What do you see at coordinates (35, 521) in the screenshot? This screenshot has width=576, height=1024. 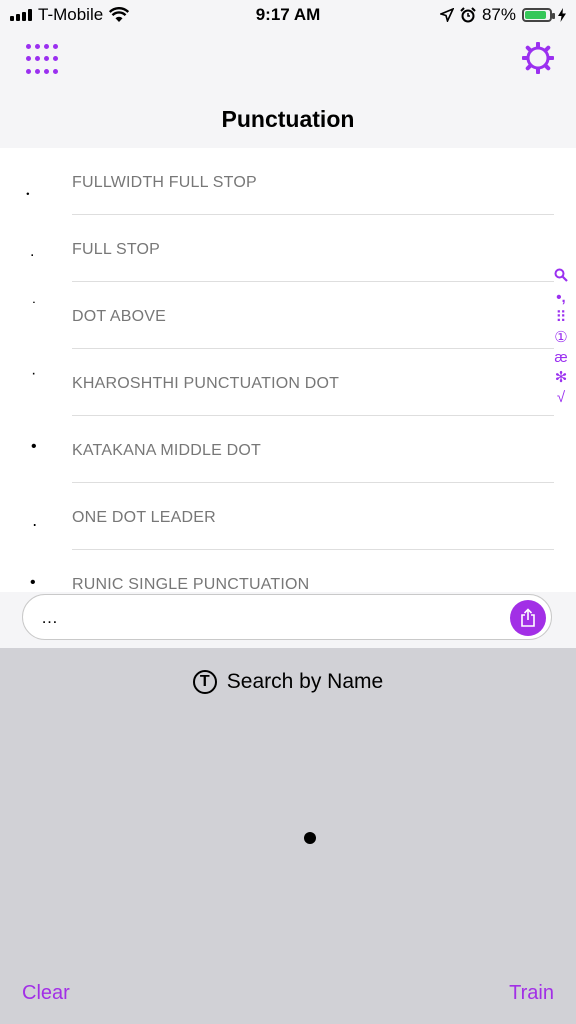 I see `char-glyph: ․` at bounding box center [35, 521].